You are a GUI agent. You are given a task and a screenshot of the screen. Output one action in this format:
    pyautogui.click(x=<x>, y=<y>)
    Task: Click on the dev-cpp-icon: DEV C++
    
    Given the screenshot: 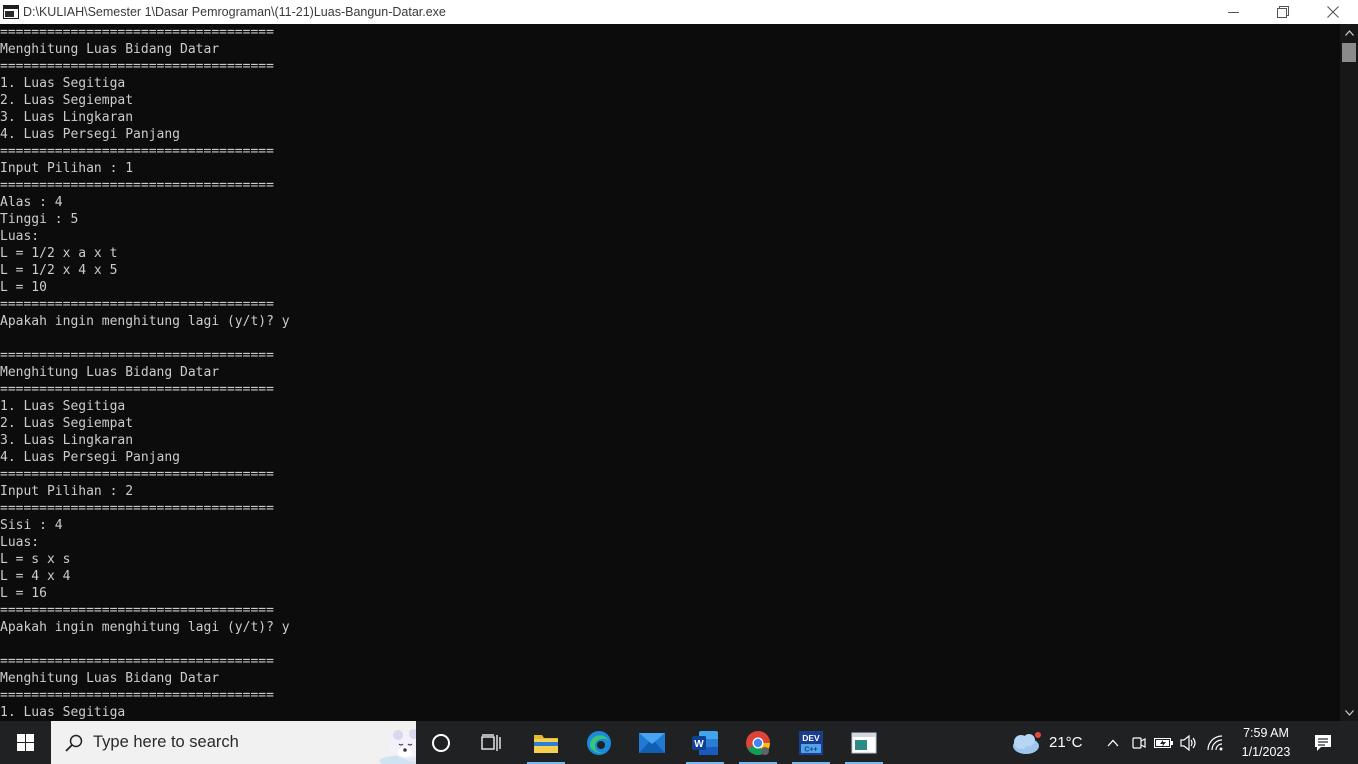 What is the action you would take?
    pyautogui.click(x=811, y=742)
    